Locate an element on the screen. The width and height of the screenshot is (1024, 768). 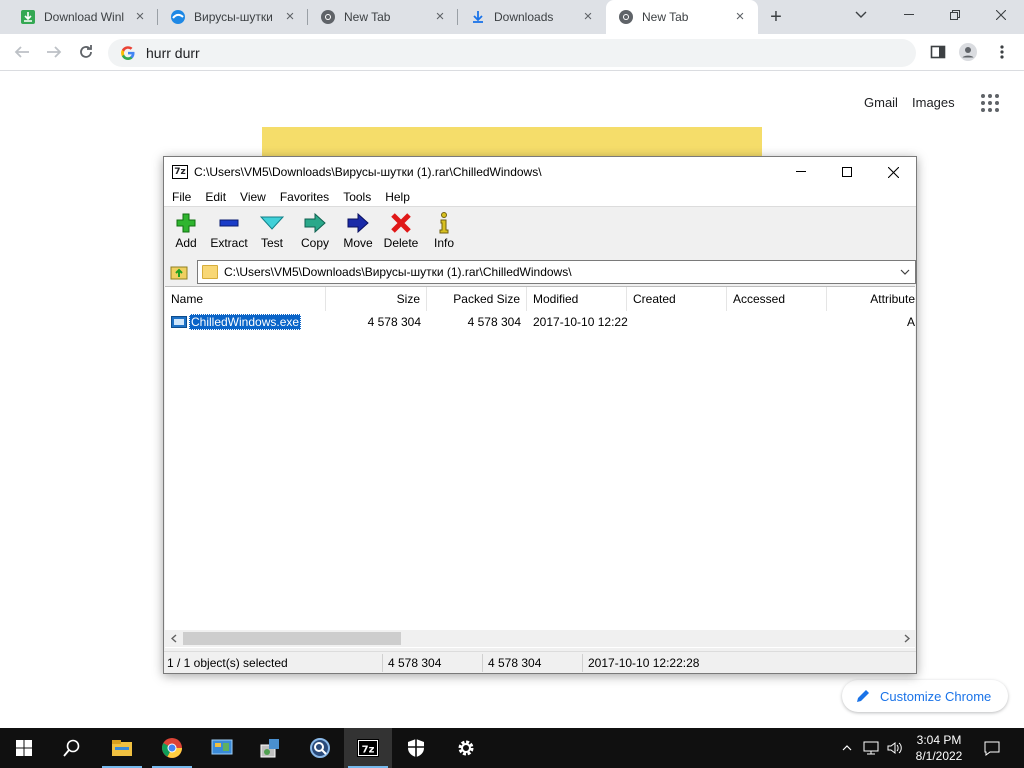
system-clock: 3:04 PM 8/1/2022 is located at coordinates (939, 748).